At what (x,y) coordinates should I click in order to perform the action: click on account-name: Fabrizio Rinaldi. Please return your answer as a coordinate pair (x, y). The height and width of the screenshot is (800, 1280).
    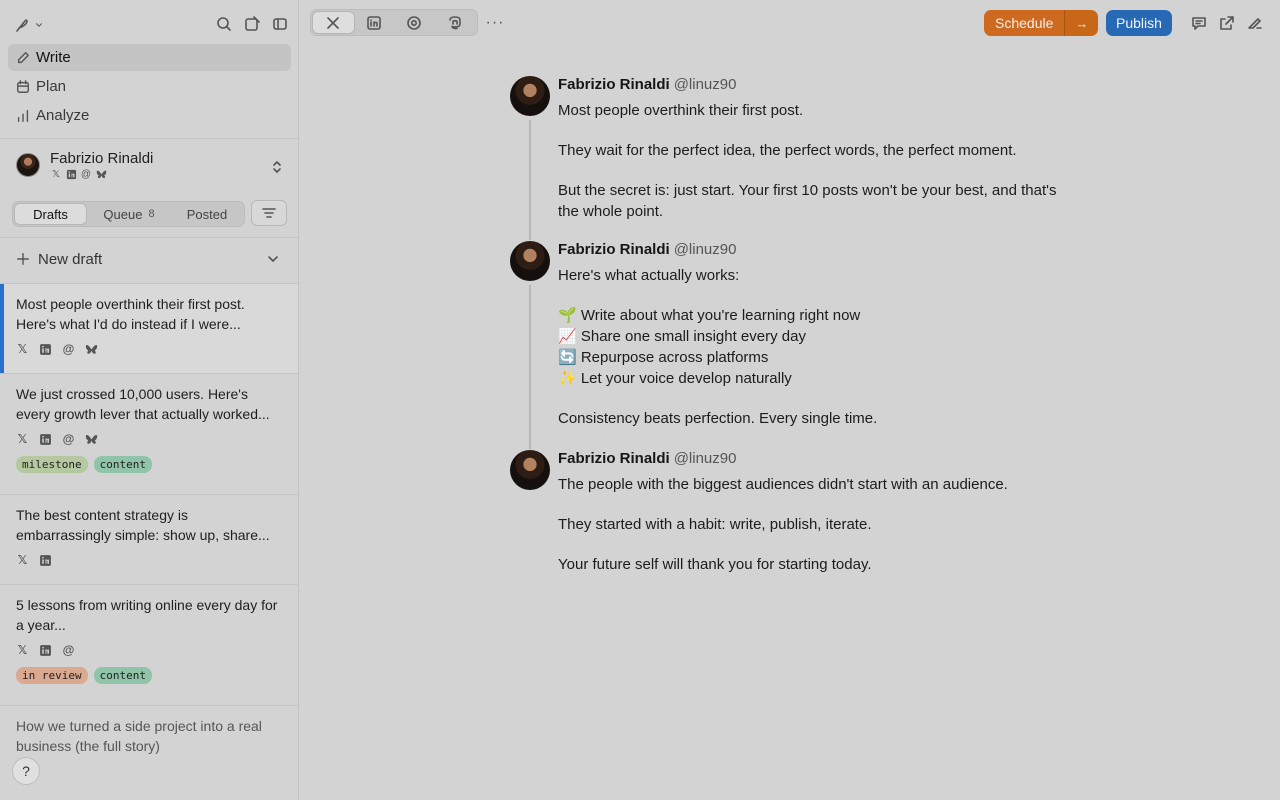
    Looking at the image, I should click on (102, 158).